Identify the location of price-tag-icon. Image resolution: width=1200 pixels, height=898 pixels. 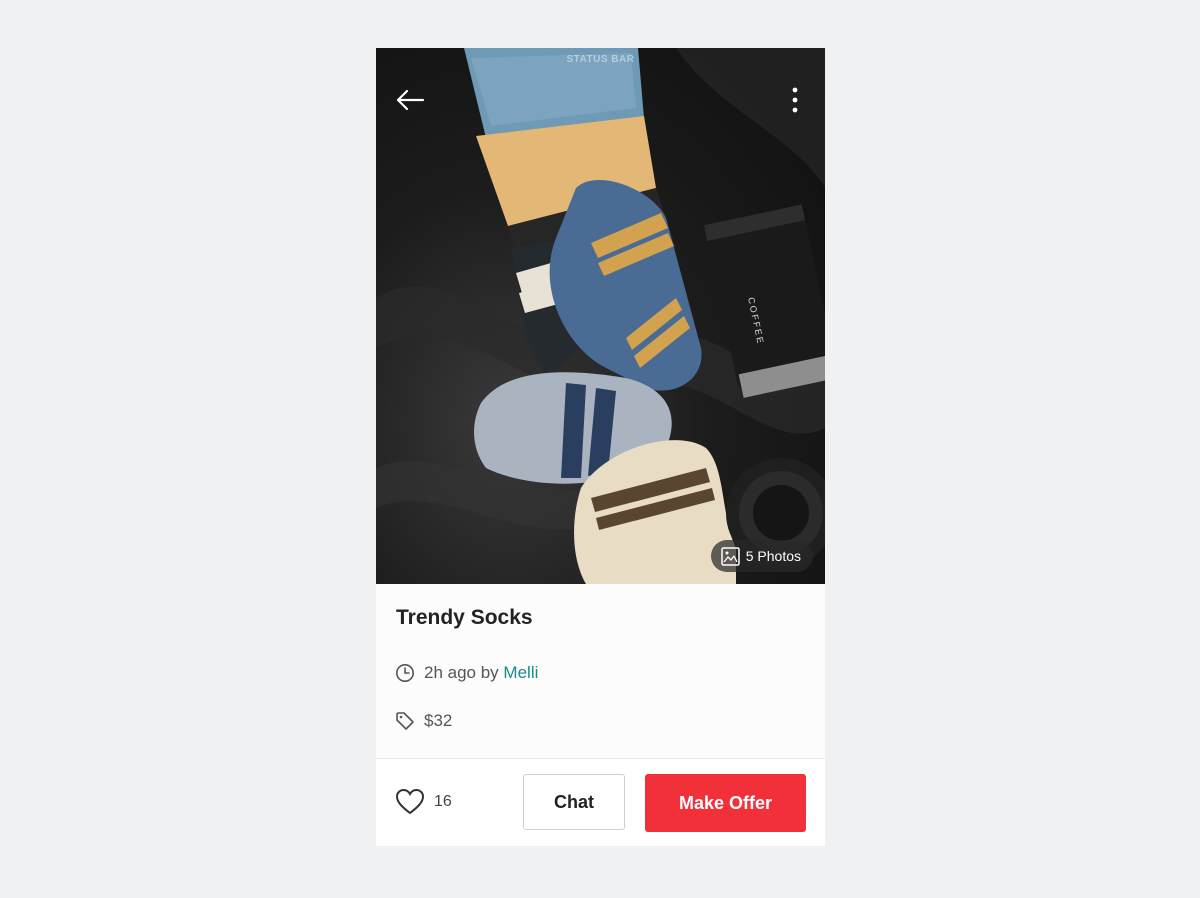
(405, 721).